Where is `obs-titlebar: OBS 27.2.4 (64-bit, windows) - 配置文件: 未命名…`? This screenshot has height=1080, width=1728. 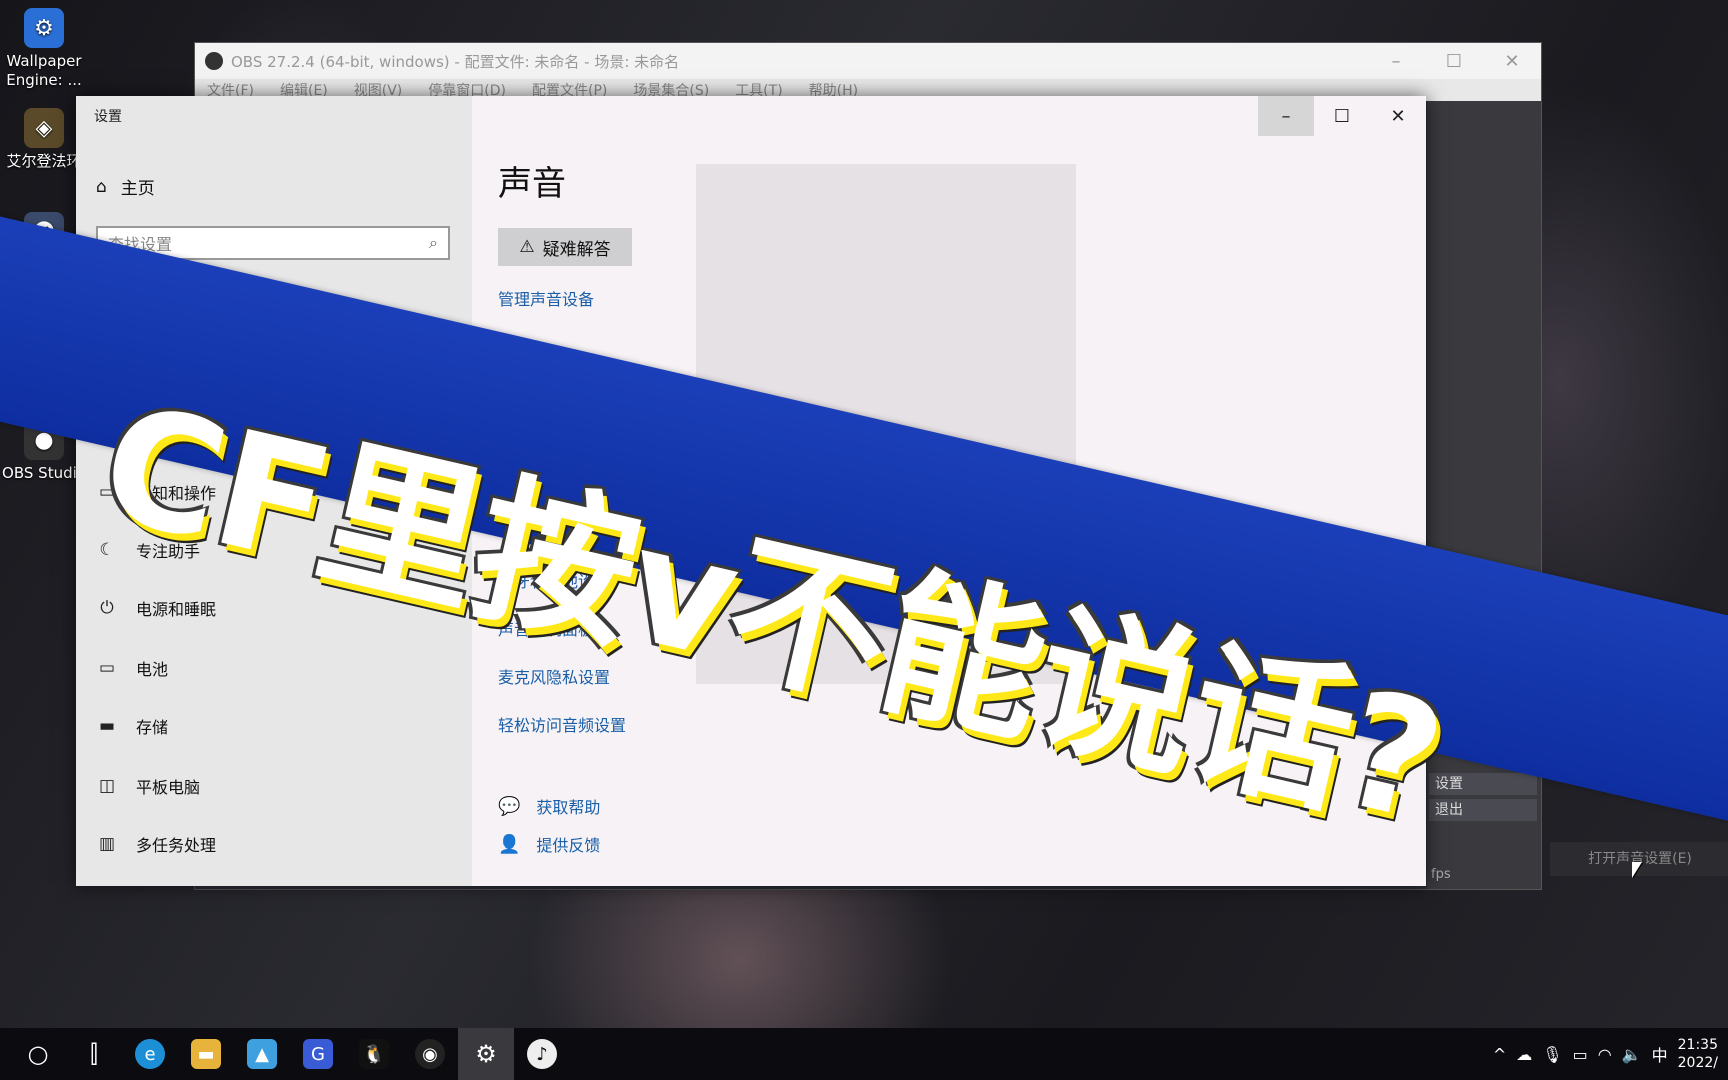 obs-titlebar: OBS 27.2.4 (64-bit, windows) - 配置文件: 未命名… is located at coordinates (868, 61).